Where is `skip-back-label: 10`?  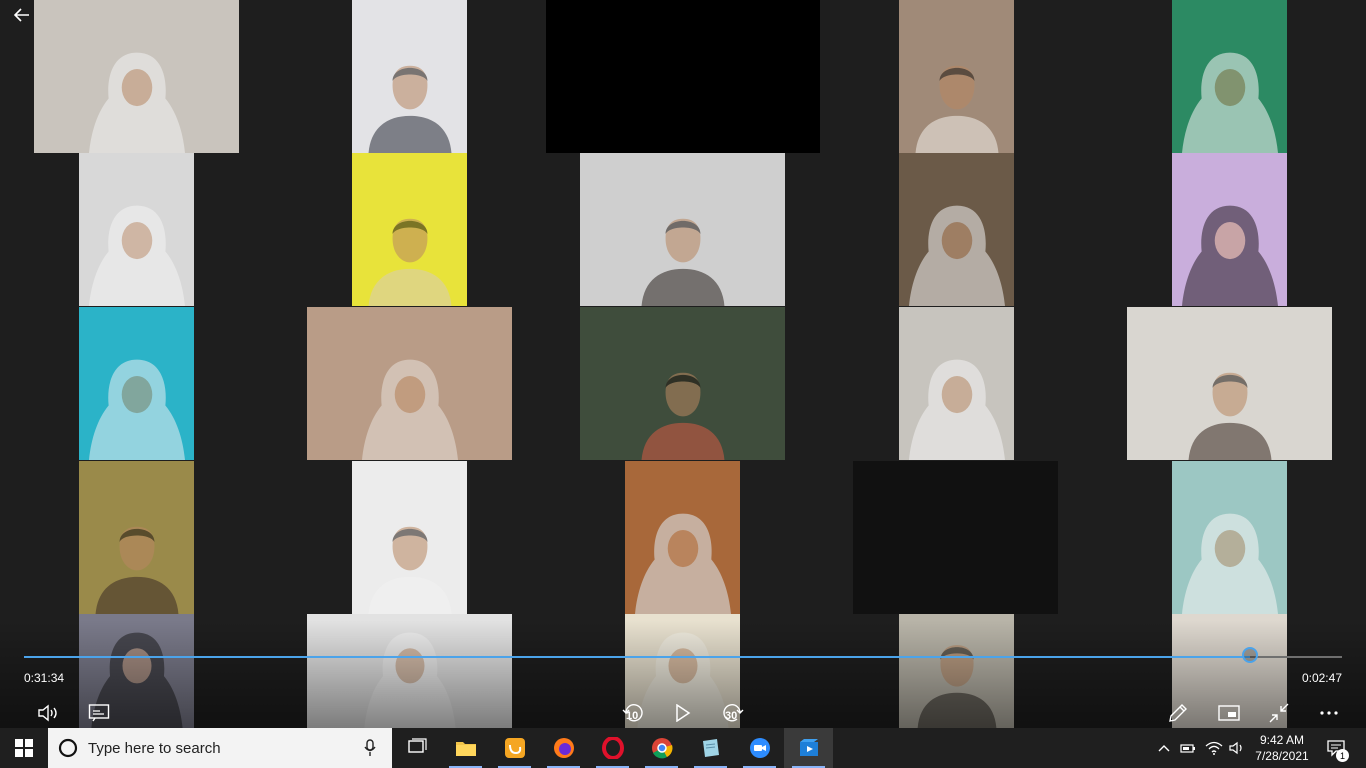
skip-back-label: 10 is located at coordinates (632, 716).